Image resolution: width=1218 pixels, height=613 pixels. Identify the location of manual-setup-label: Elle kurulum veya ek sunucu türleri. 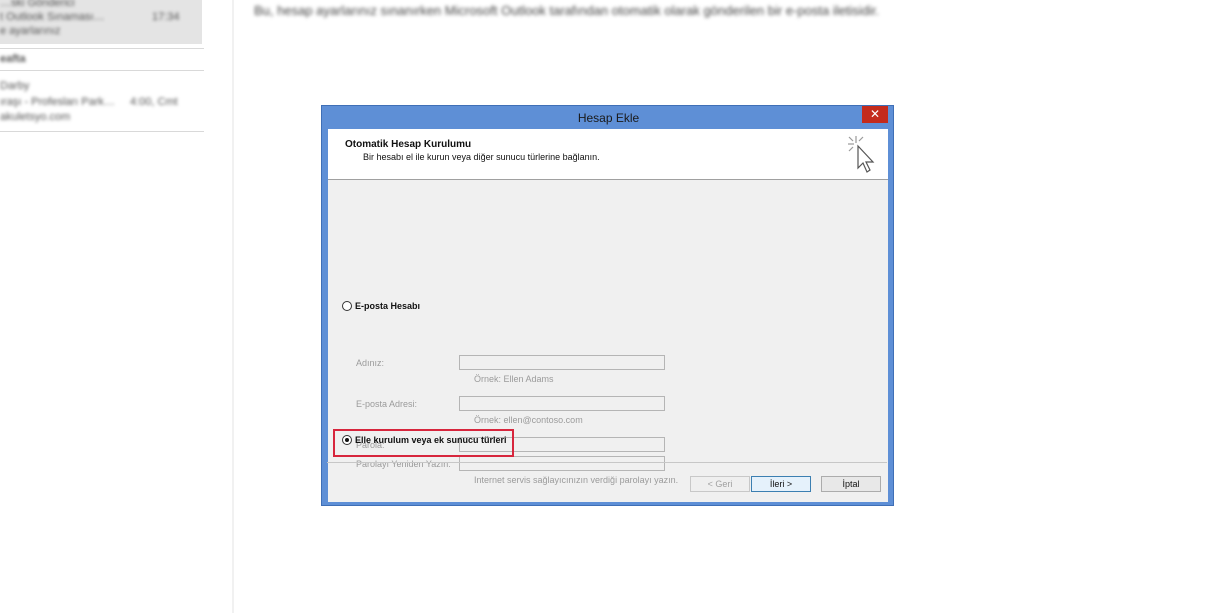
(431, 440).